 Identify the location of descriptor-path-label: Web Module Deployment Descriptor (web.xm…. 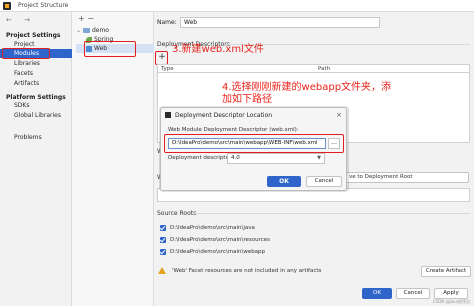
(233, 130).